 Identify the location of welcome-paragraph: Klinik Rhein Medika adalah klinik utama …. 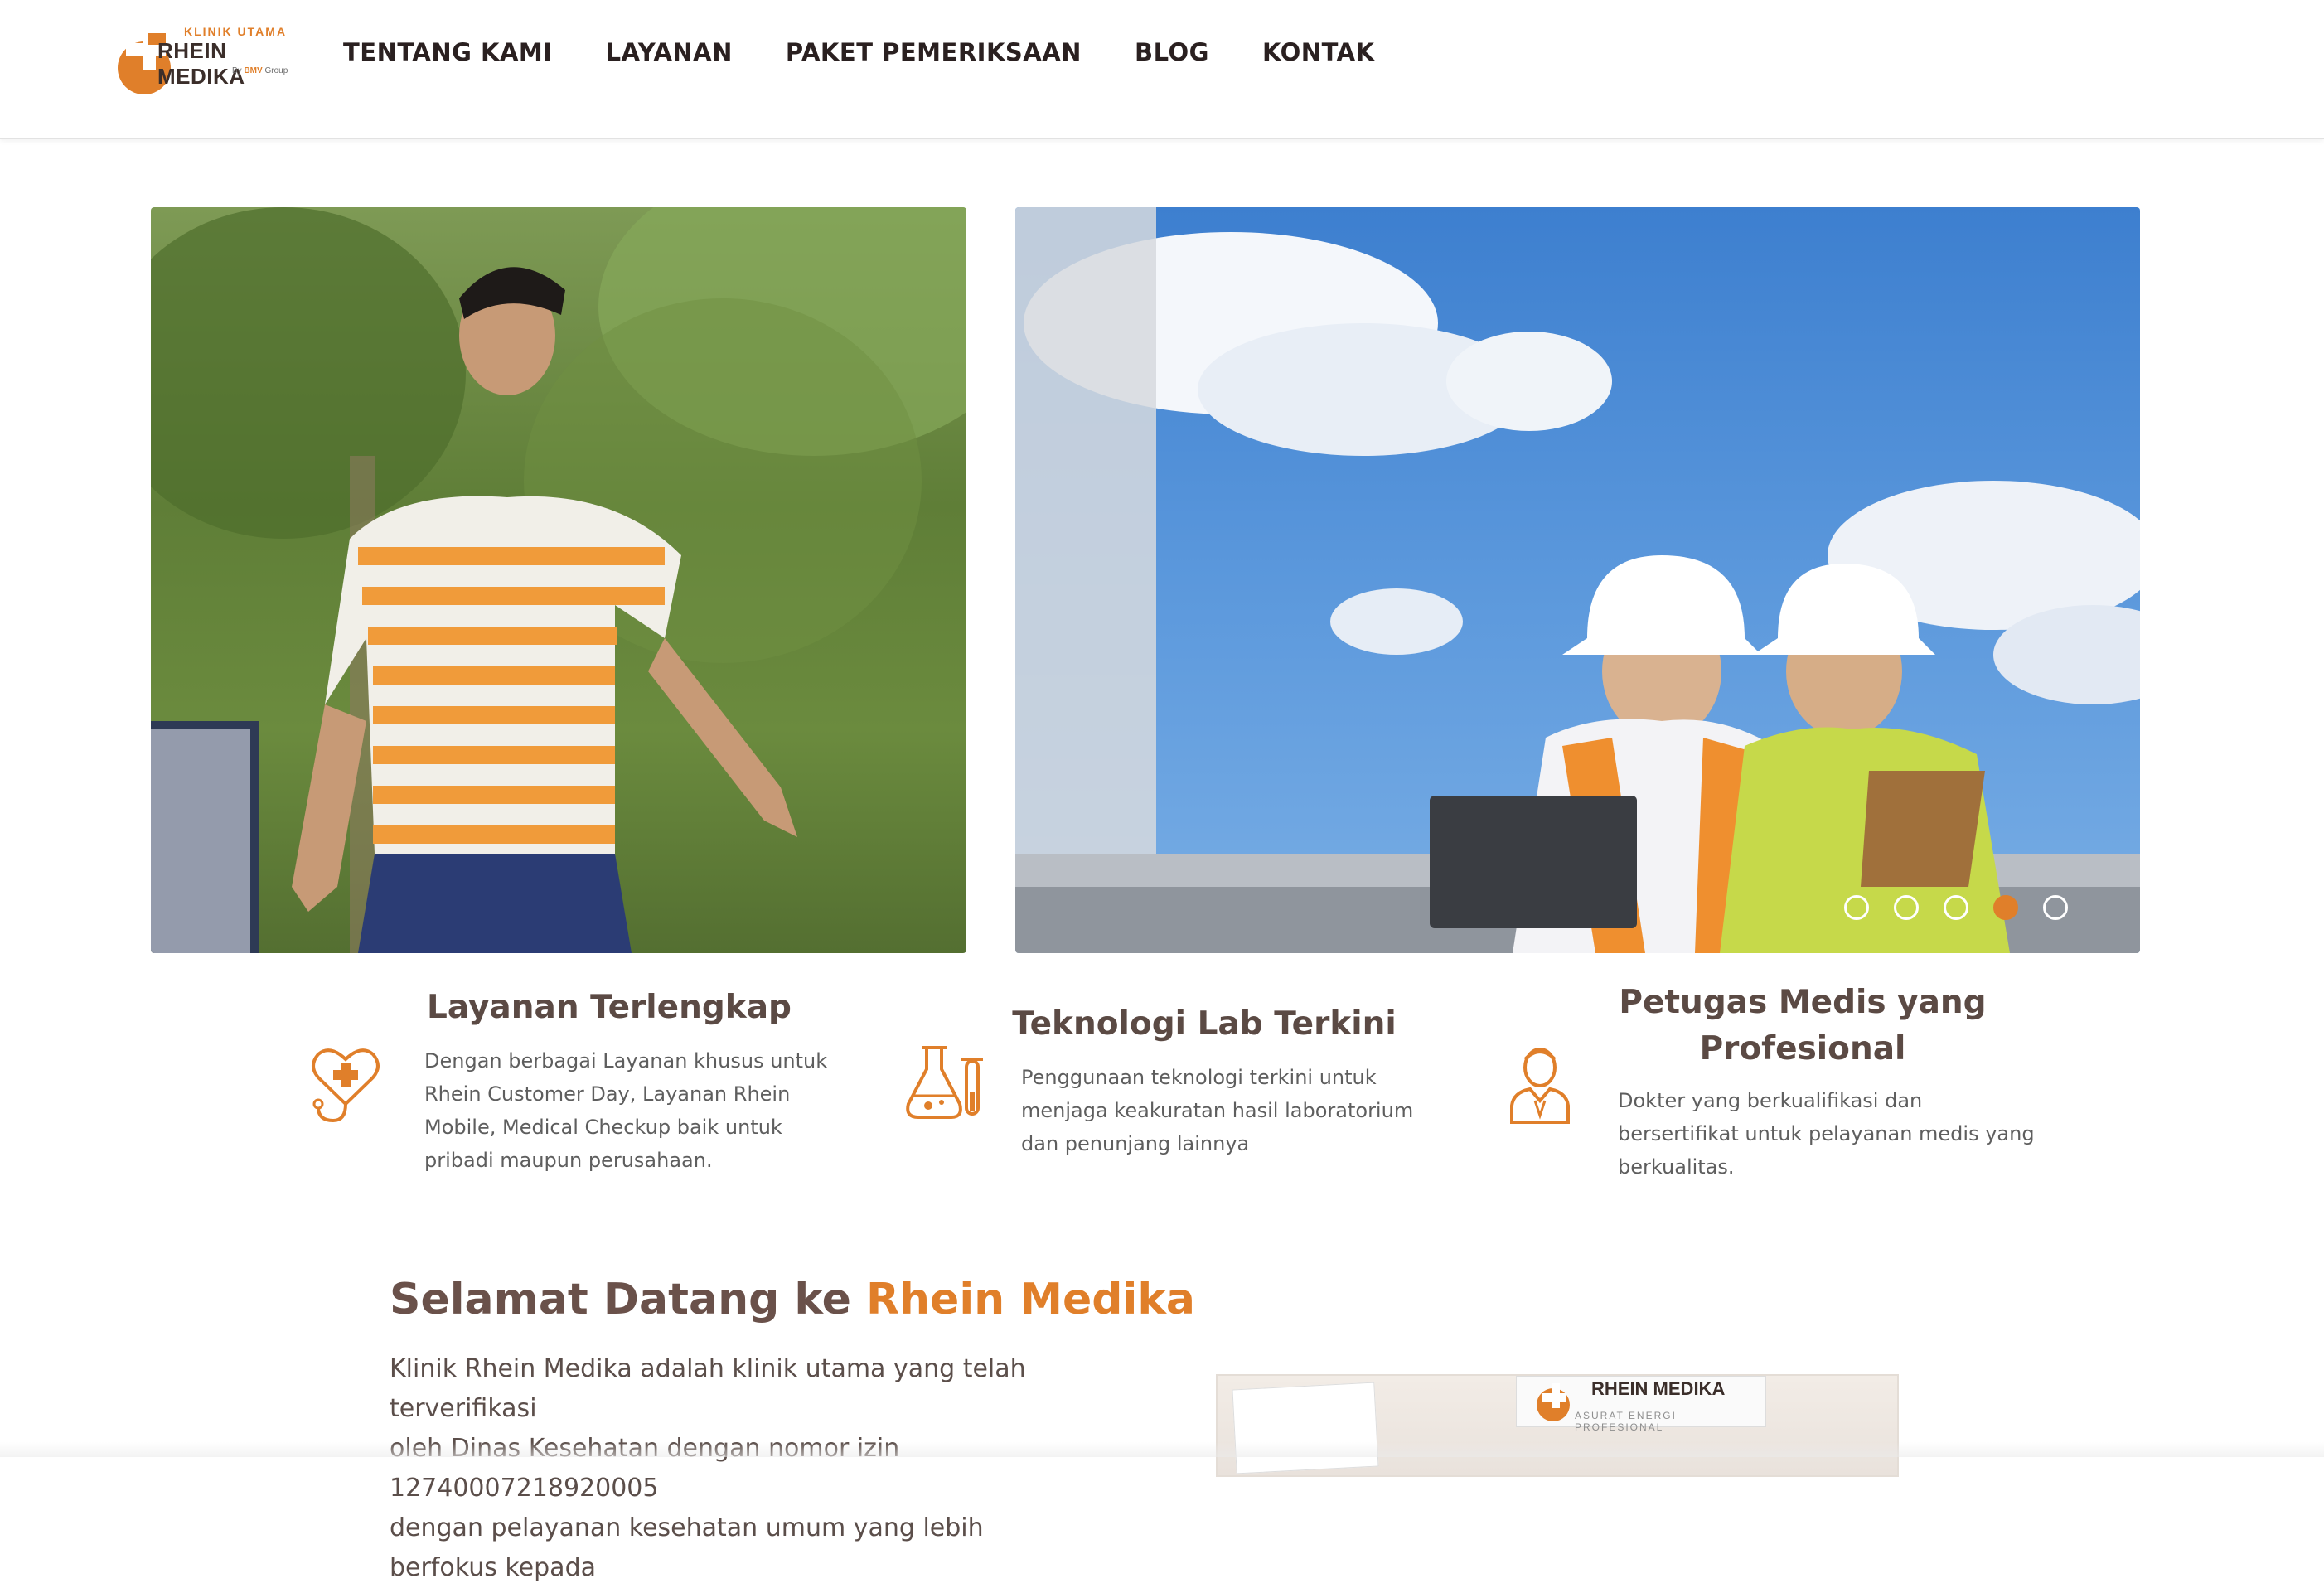
(733, 1469).